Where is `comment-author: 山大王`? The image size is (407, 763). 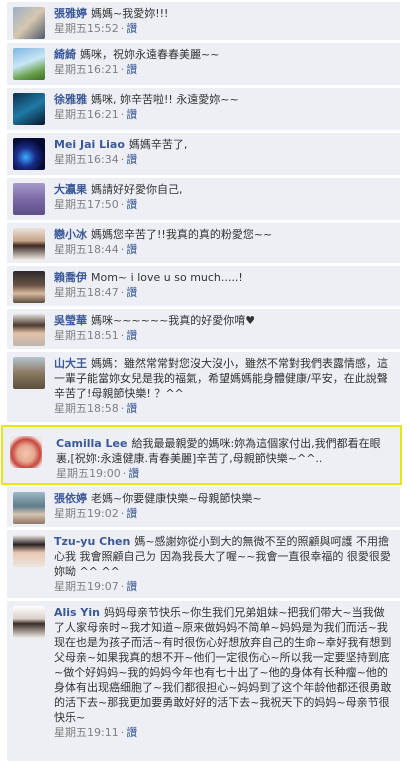 comment-author: 山大王 is located at coordinates (70, 363).